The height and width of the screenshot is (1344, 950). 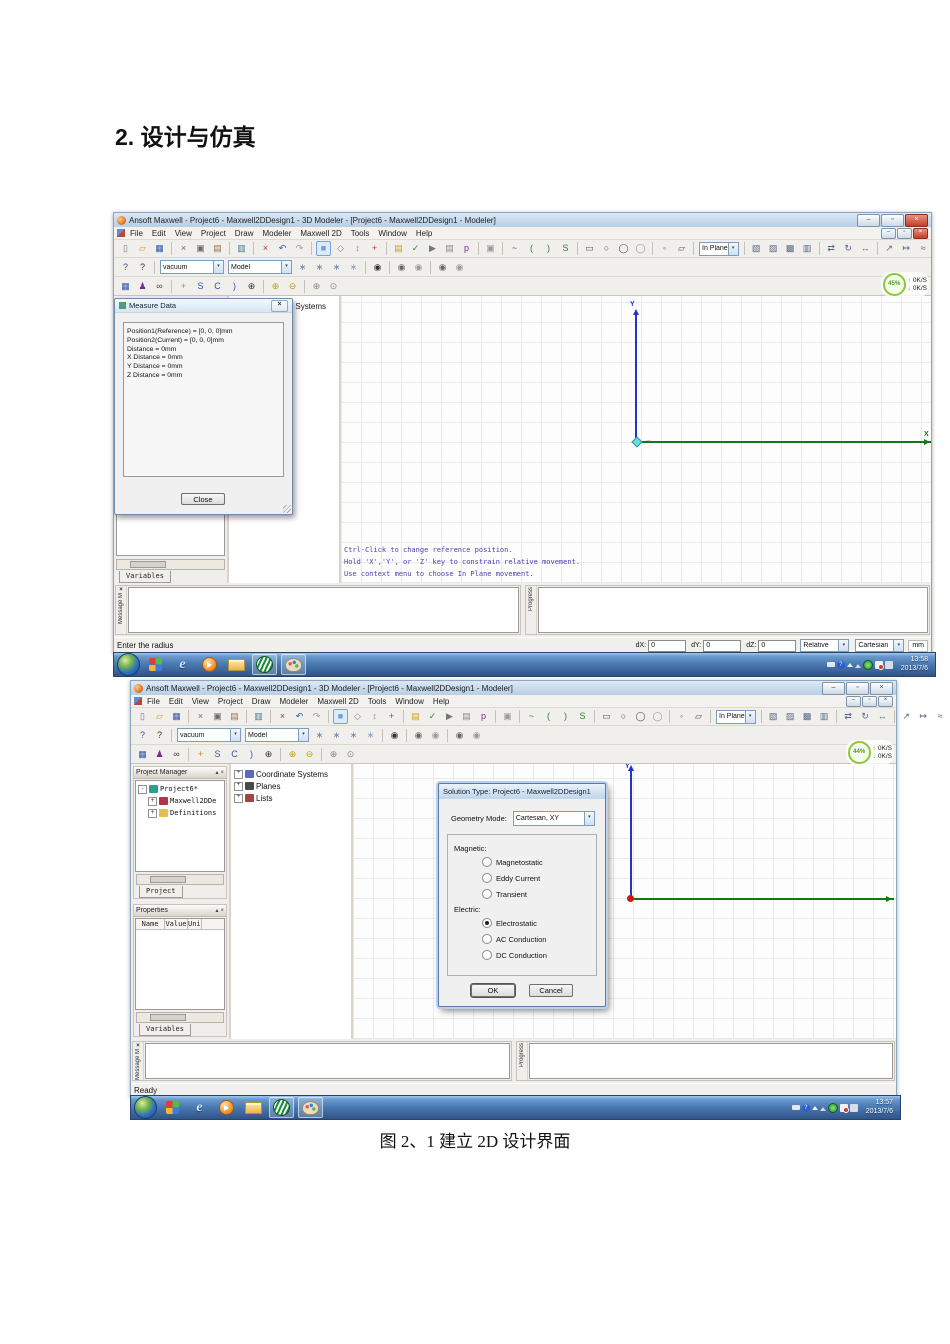 What do you see at coordinates (377, 267) in the screenshot?
I see `visibility-icon: ◉` at bounding box center [377, 267].